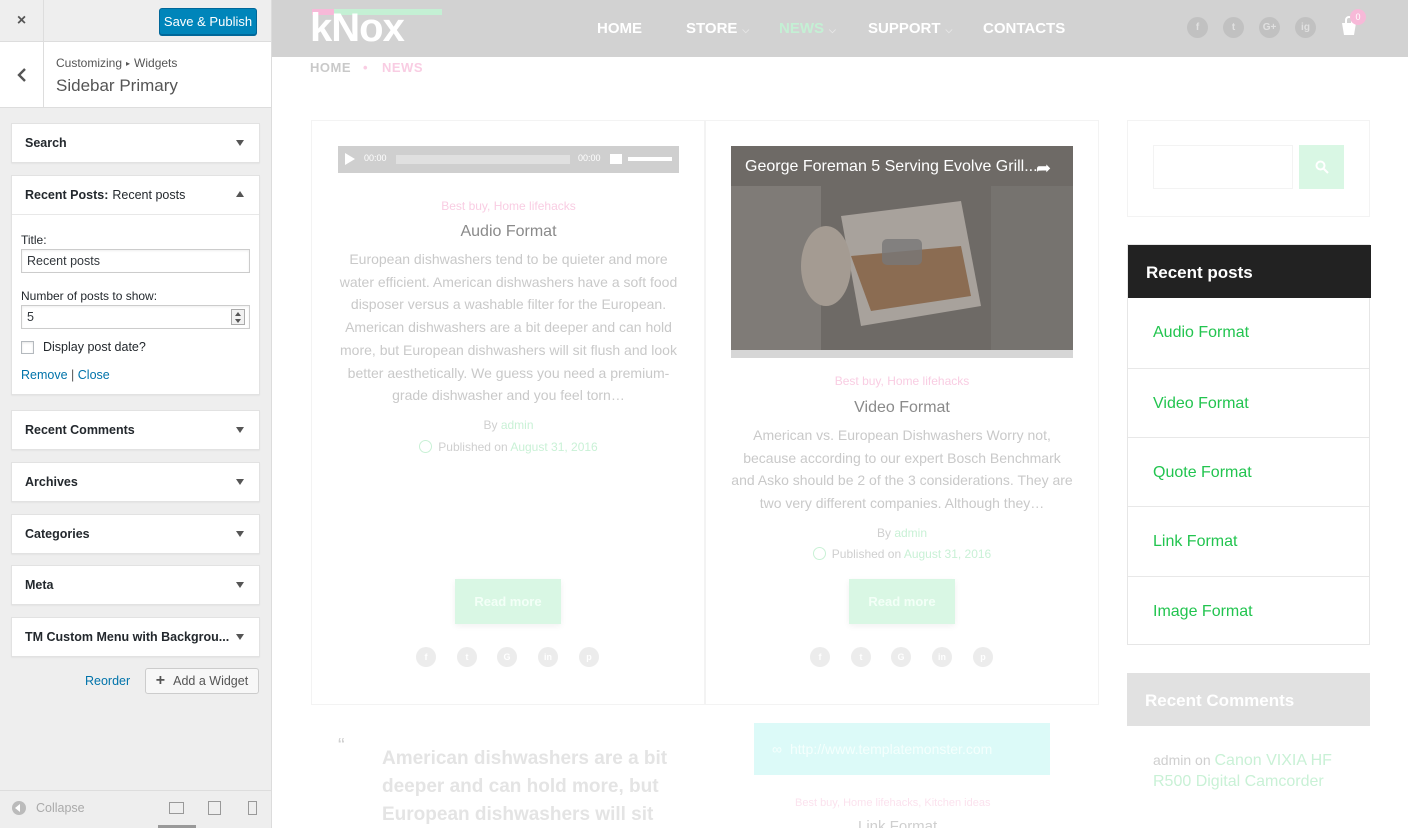 The image size is (1408, 828). I want to click on breadcrumb-home: HOME, so click(330, 67).